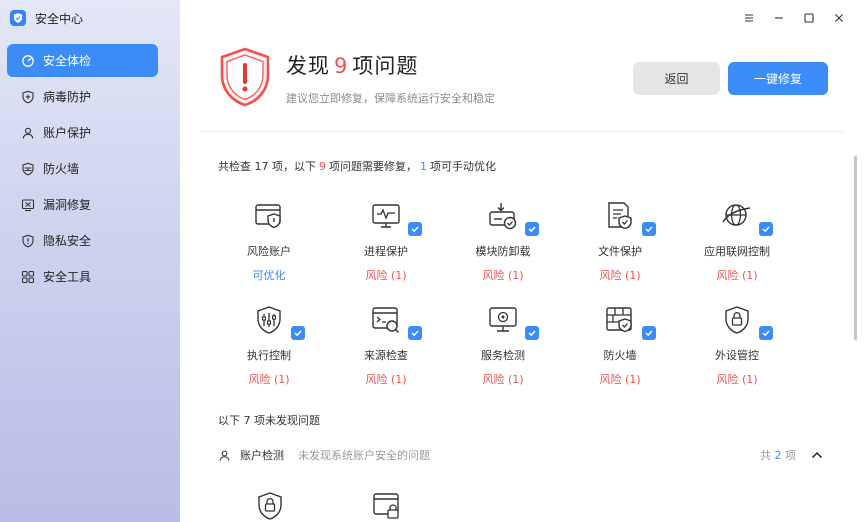 Image resolution: width=864 pixels, height=522 pixels. What do you see at coordinates (390, 98) in the screenshot?
I see `page-subtitle: 建议您立即修复，保障系统运行安全和稳定` at bounding box center [390, 98].